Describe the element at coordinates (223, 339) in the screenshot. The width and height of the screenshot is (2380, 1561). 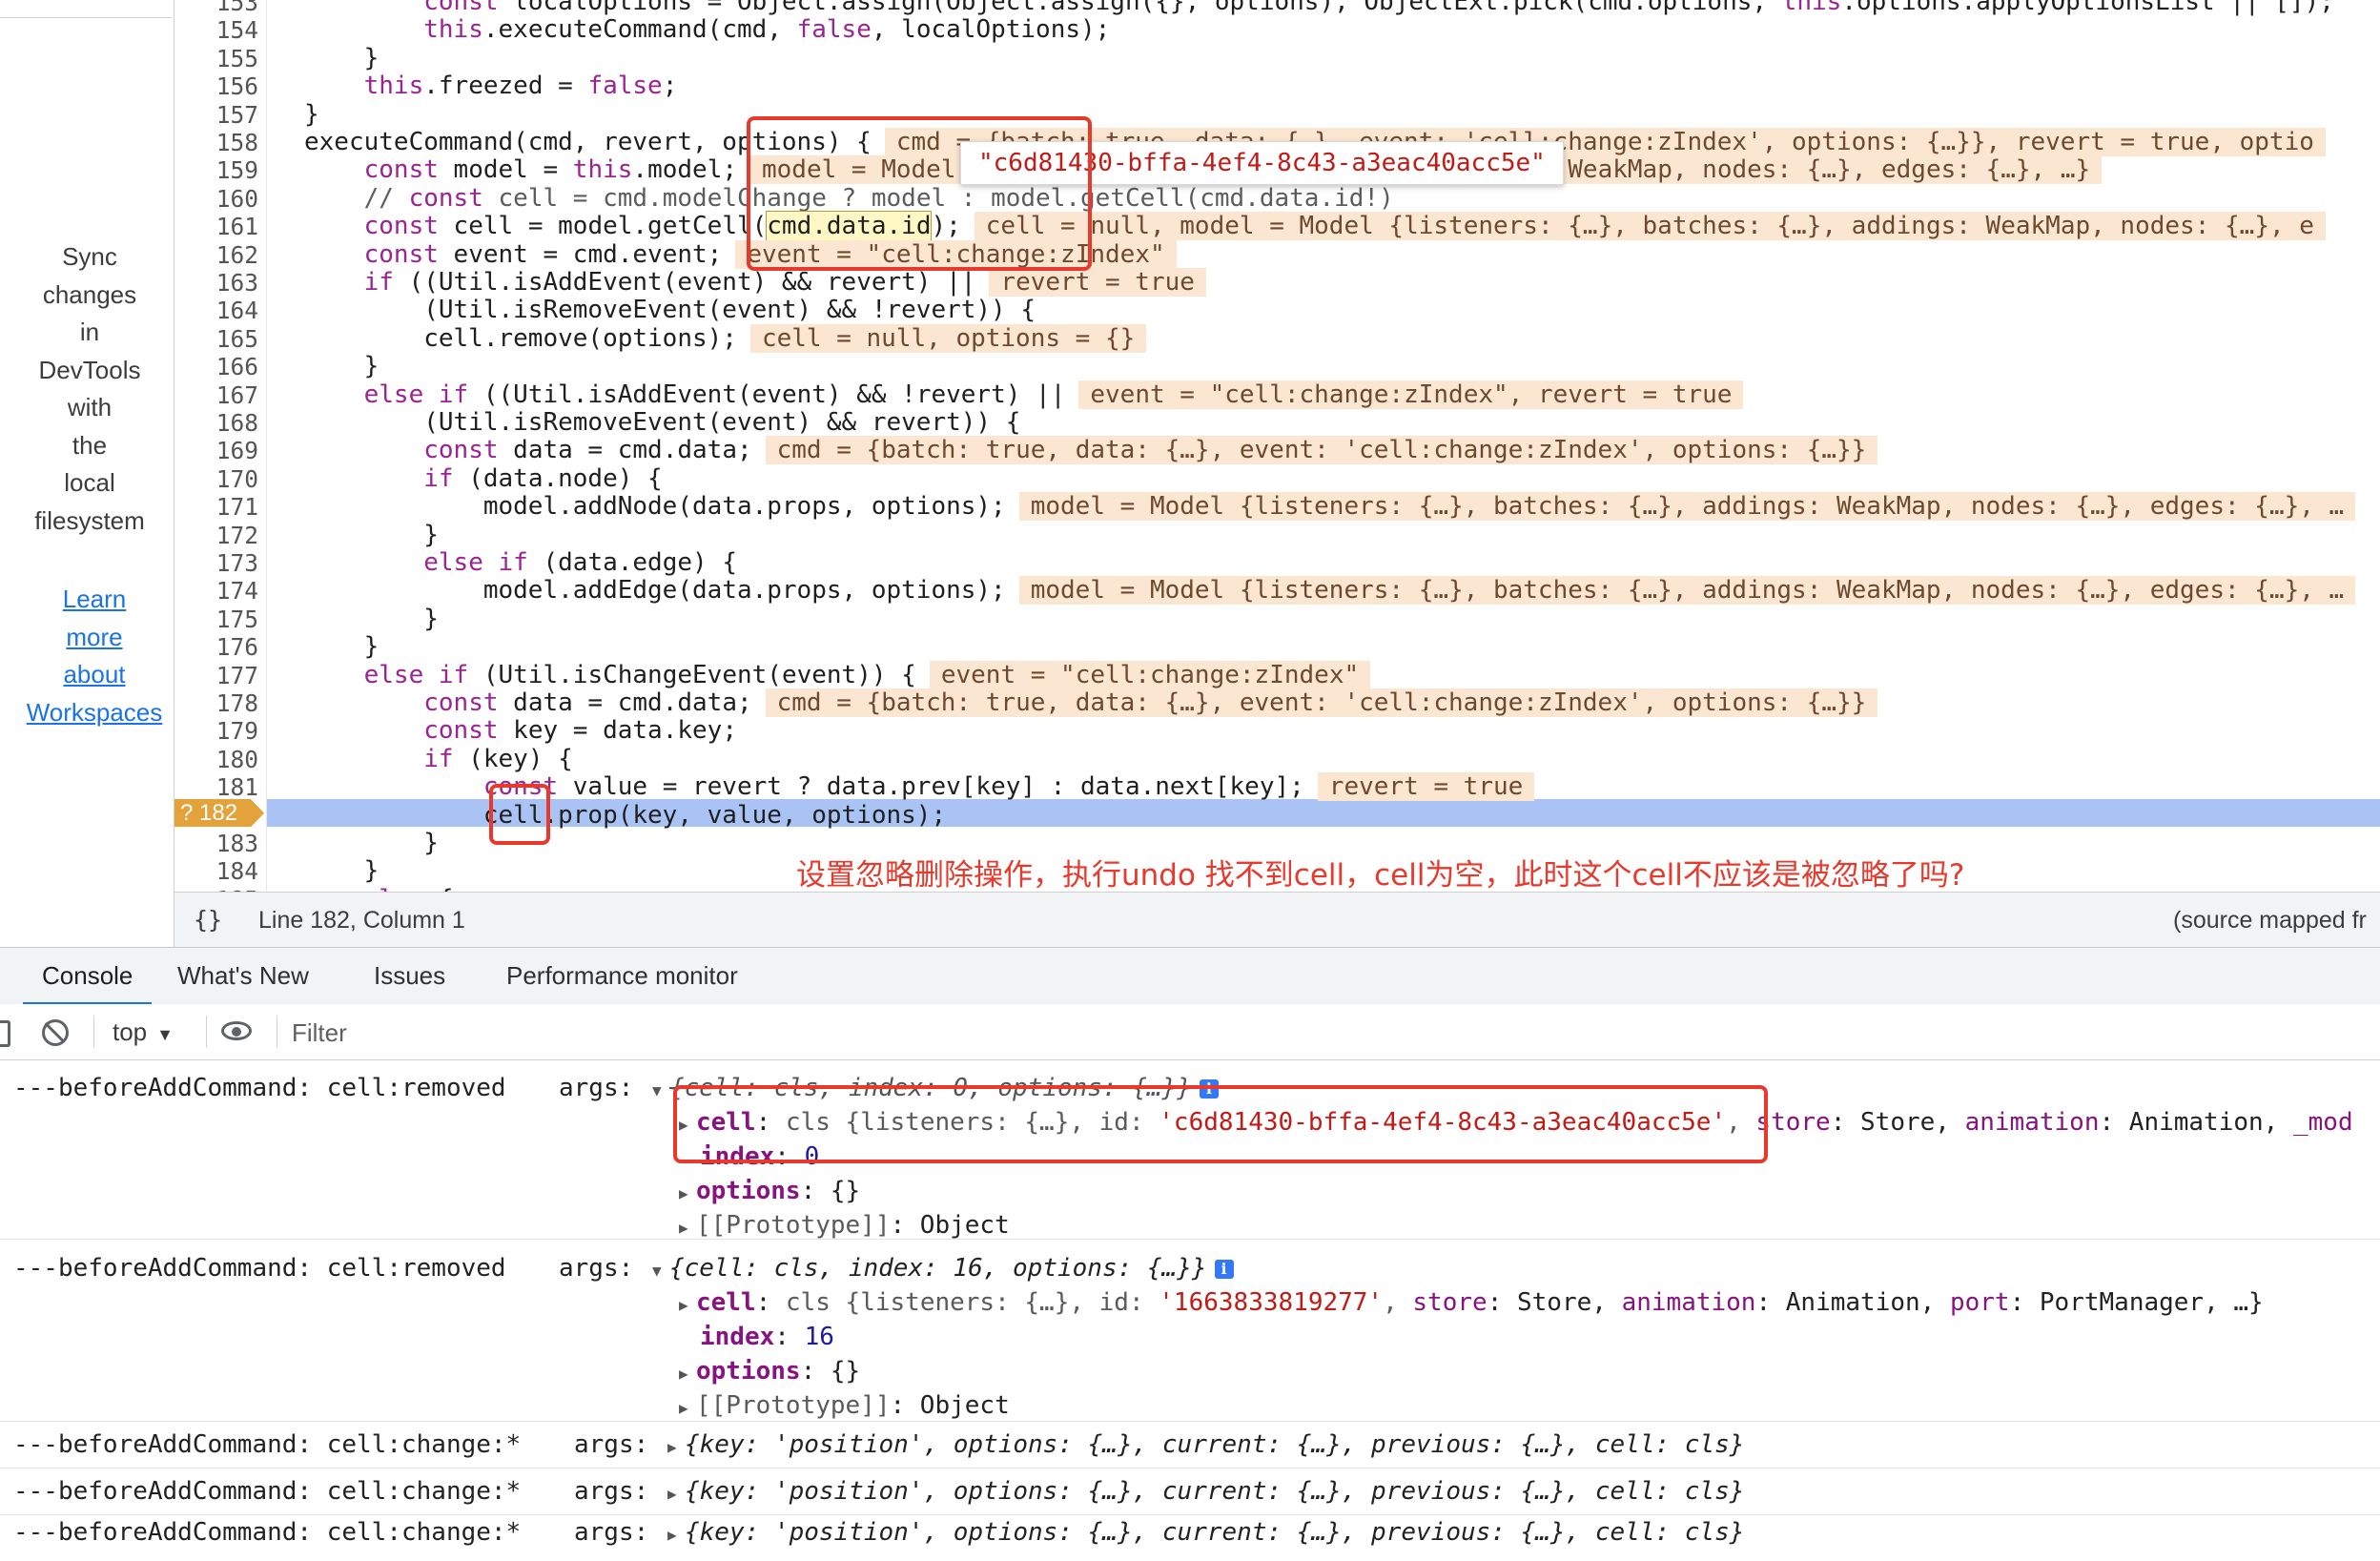
I see `line-number: 165` at that location.